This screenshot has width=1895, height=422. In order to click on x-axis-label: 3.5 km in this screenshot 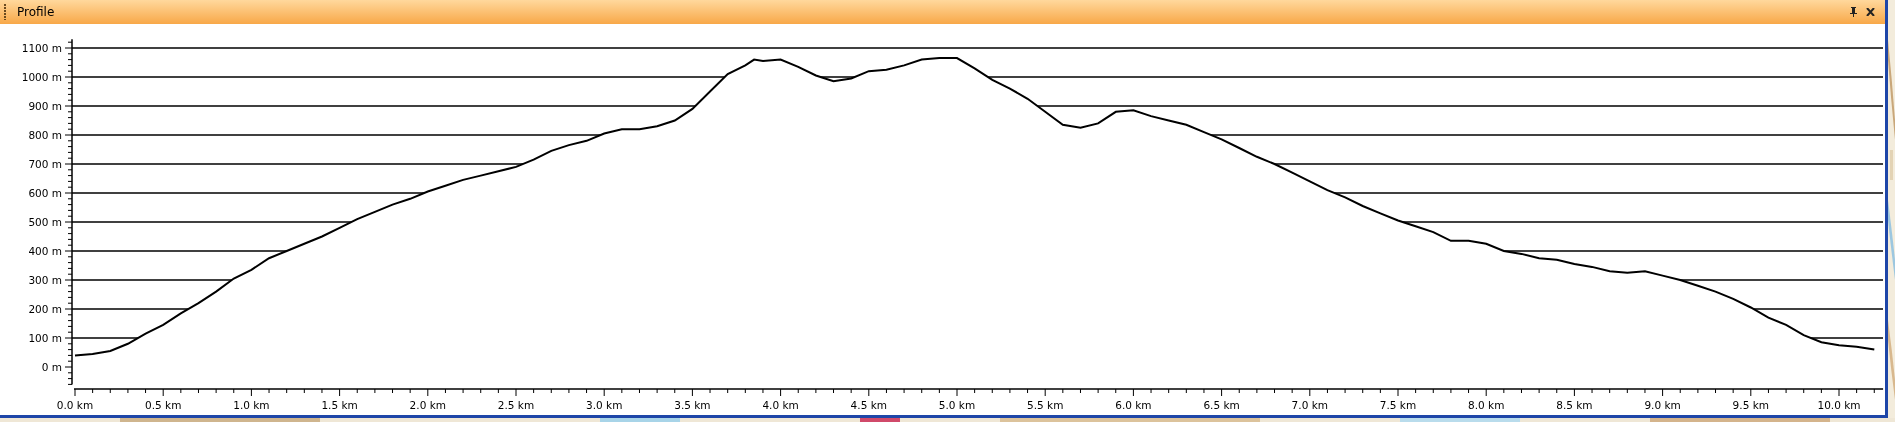, I will do `click(692, 405)`.